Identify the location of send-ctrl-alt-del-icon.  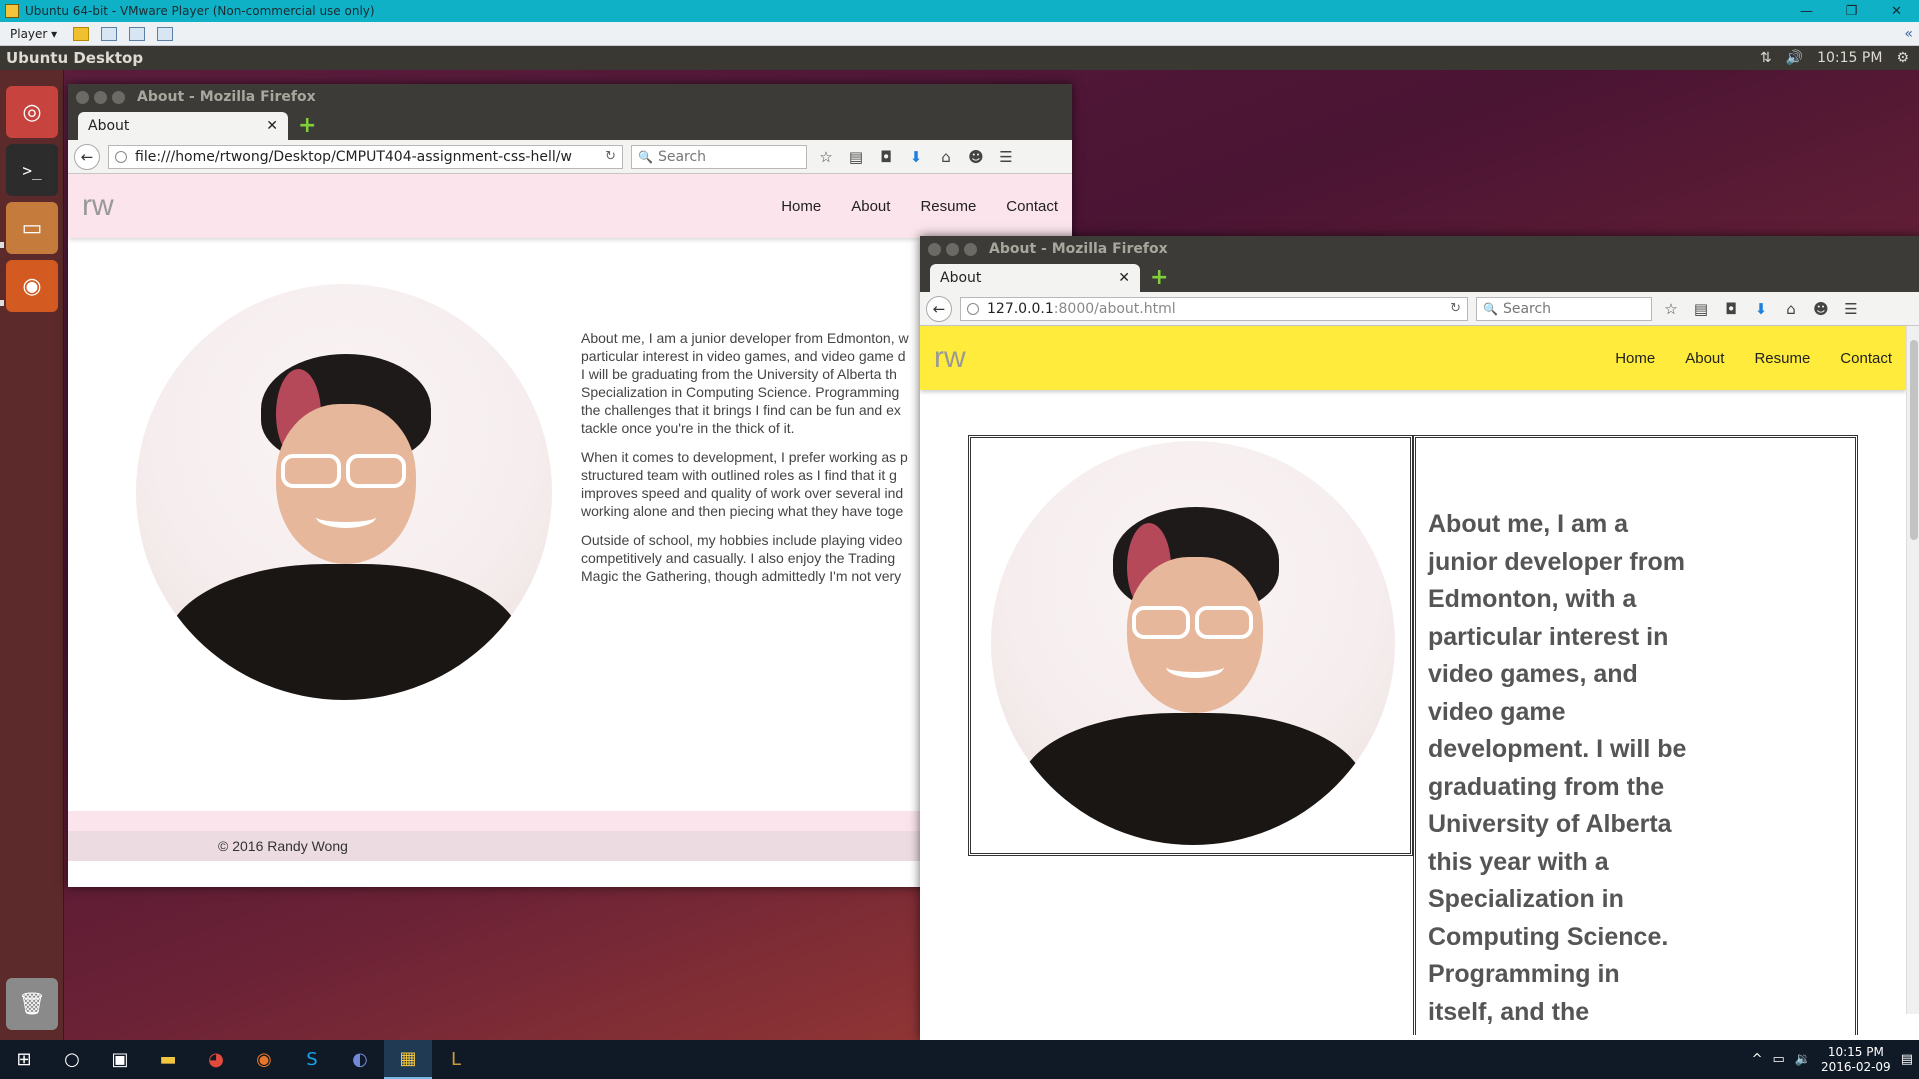
(109, 33).